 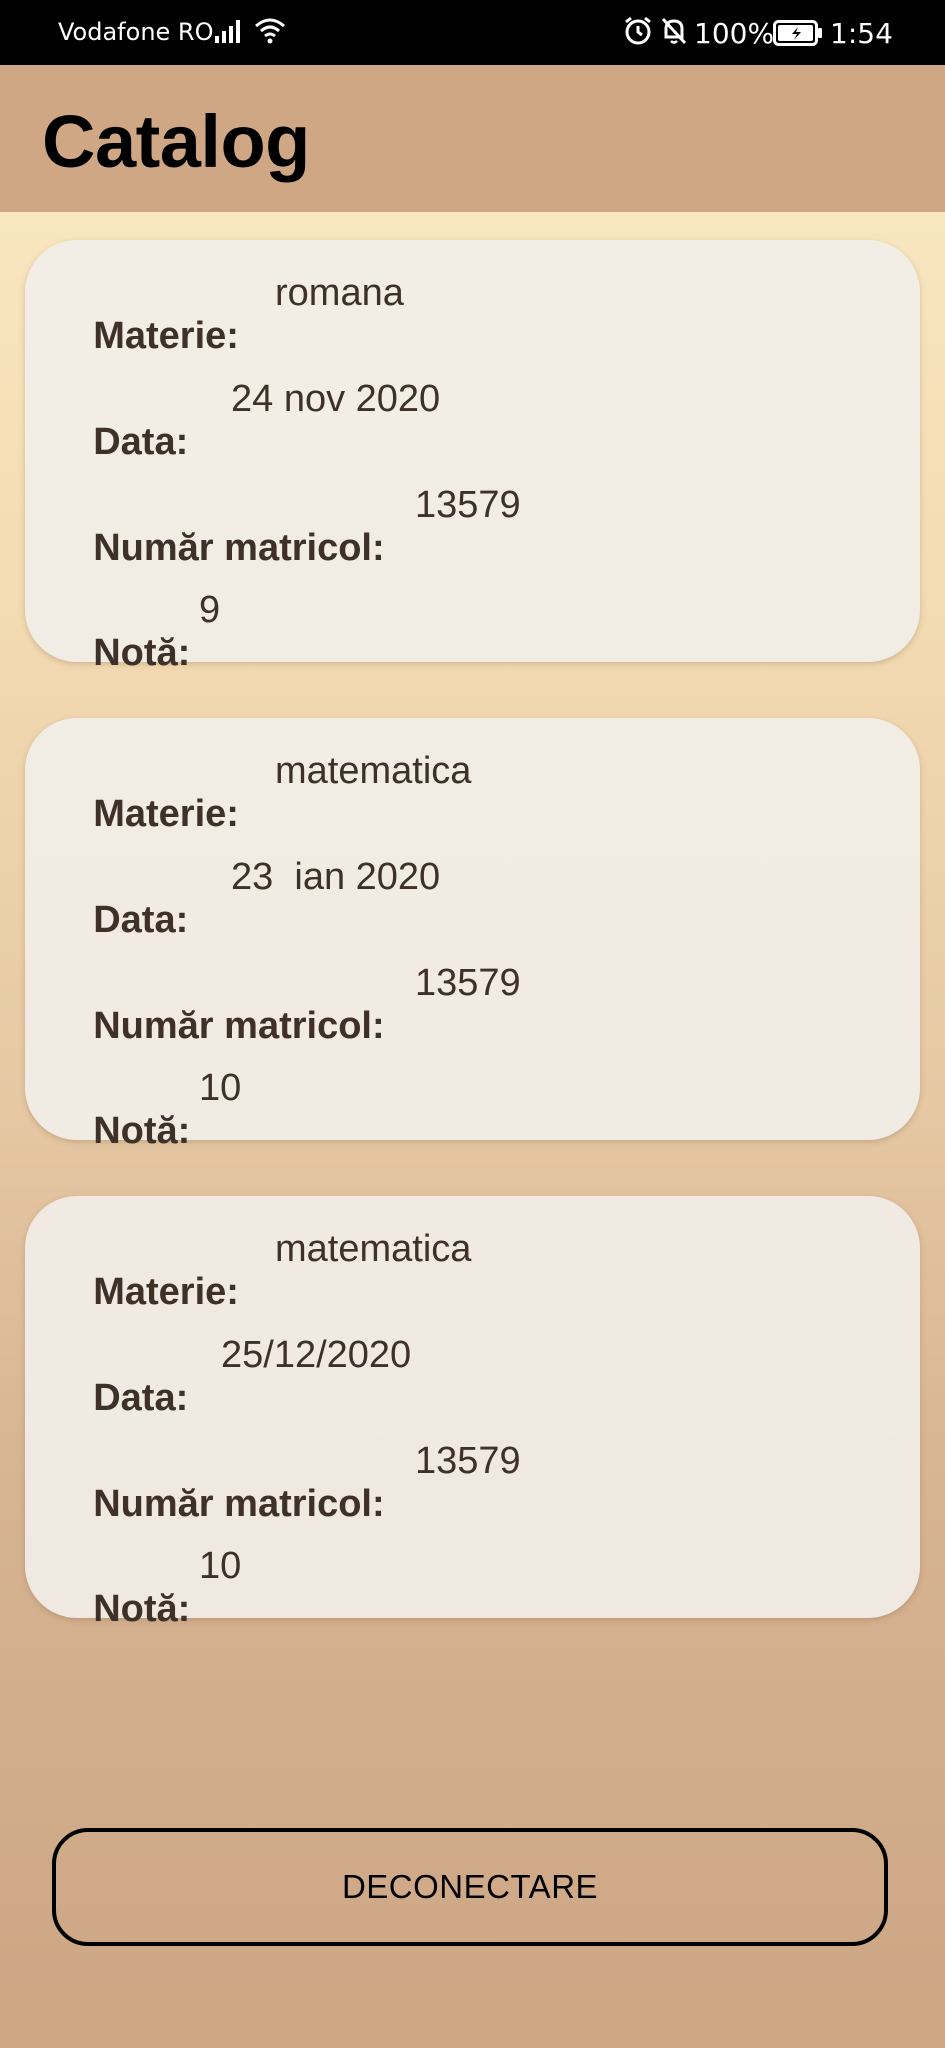 I want to click on alarm-icon, so click(x=638, y=34).